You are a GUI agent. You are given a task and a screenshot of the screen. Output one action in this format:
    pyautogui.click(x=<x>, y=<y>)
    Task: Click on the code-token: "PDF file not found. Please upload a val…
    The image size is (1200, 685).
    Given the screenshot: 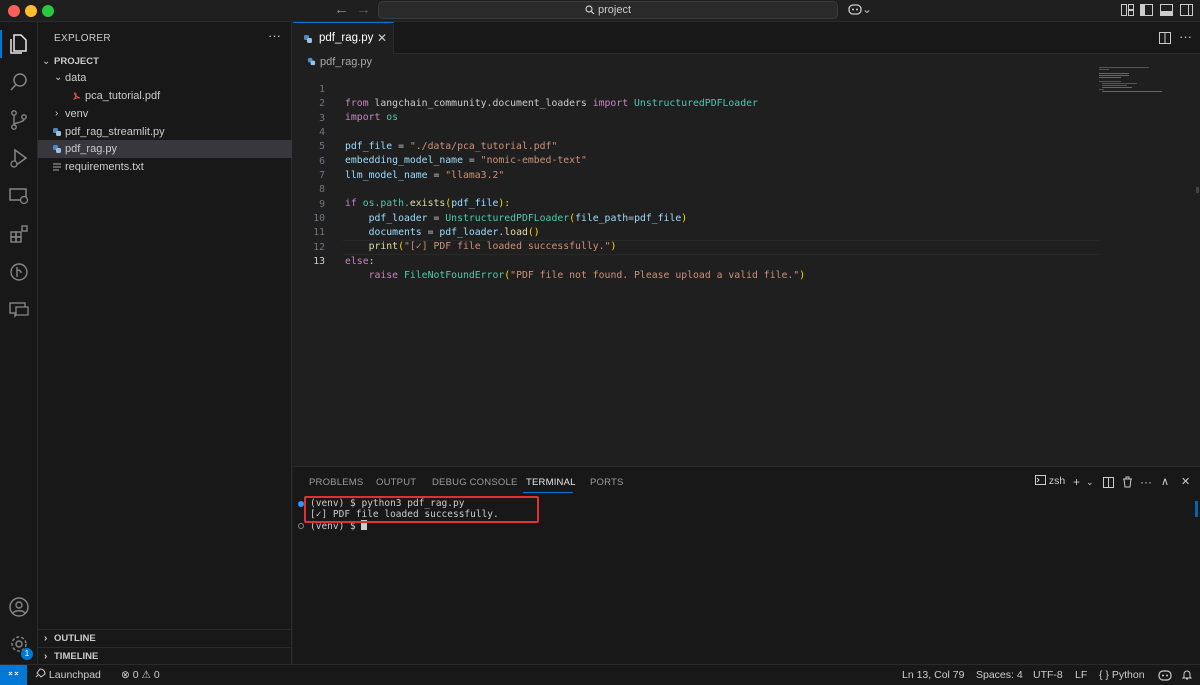 What is the action you would take?
    pyautogui.click(x=655, y=275)
    